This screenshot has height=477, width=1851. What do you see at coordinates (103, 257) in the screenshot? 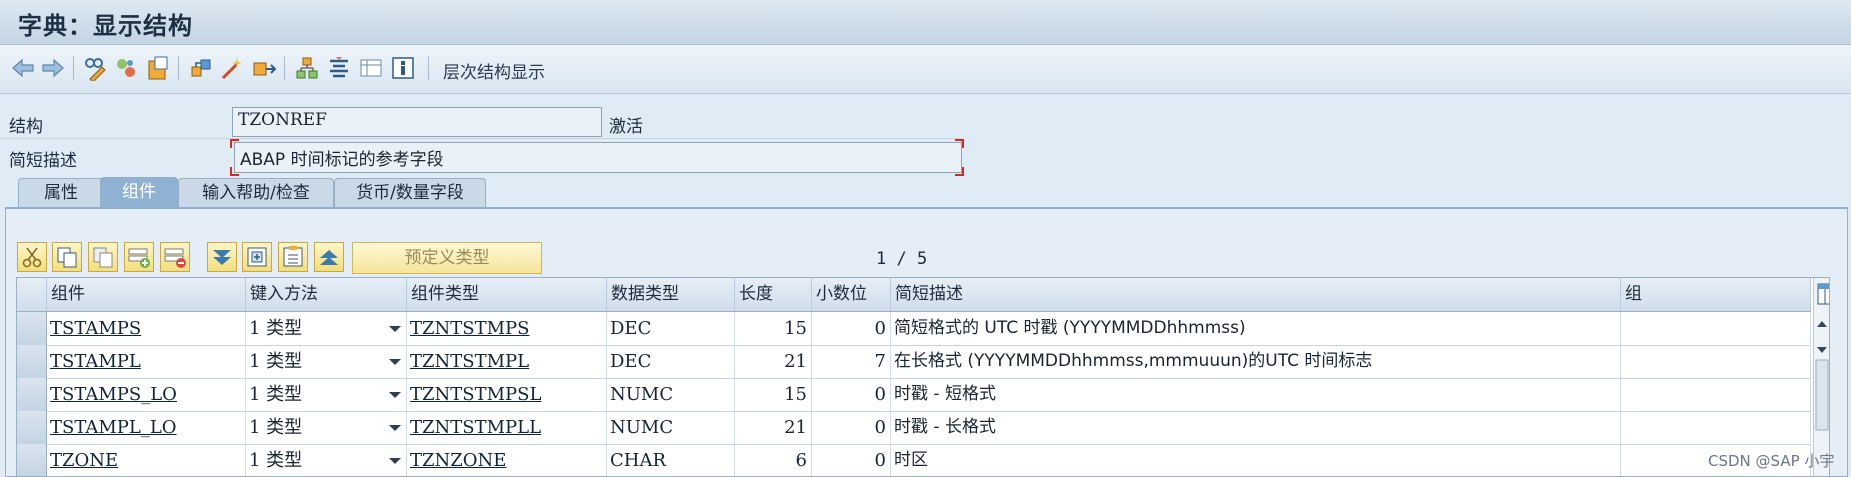
I see `paste-row-icon` at bounding box center [103, 257].